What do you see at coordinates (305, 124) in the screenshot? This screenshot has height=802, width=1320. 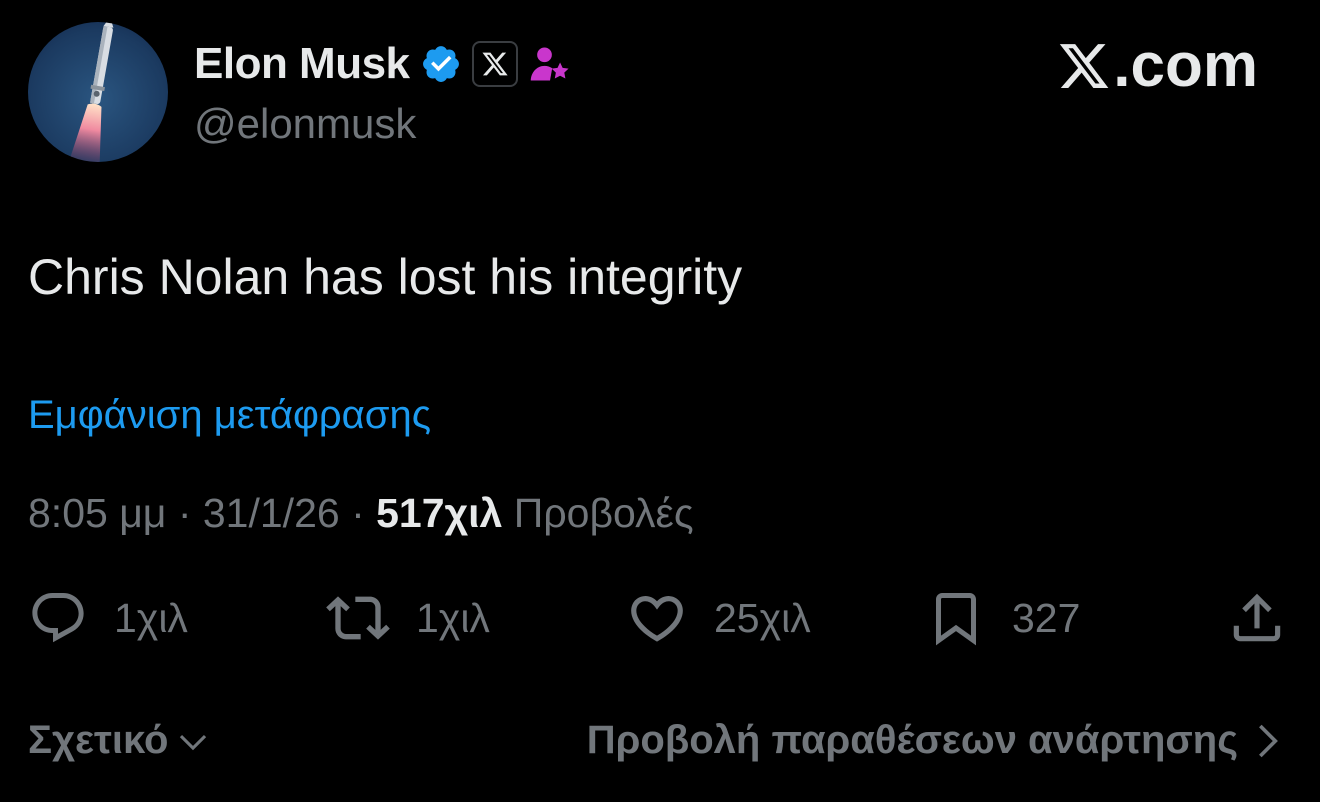 I see `author-handle: @elonmusk` at bounding box center [305, 124].